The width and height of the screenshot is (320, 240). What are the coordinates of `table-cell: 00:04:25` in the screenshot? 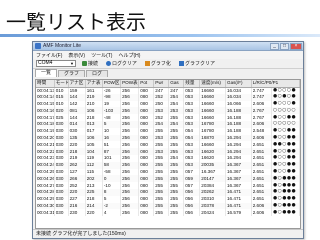 It's located at (45, 172).